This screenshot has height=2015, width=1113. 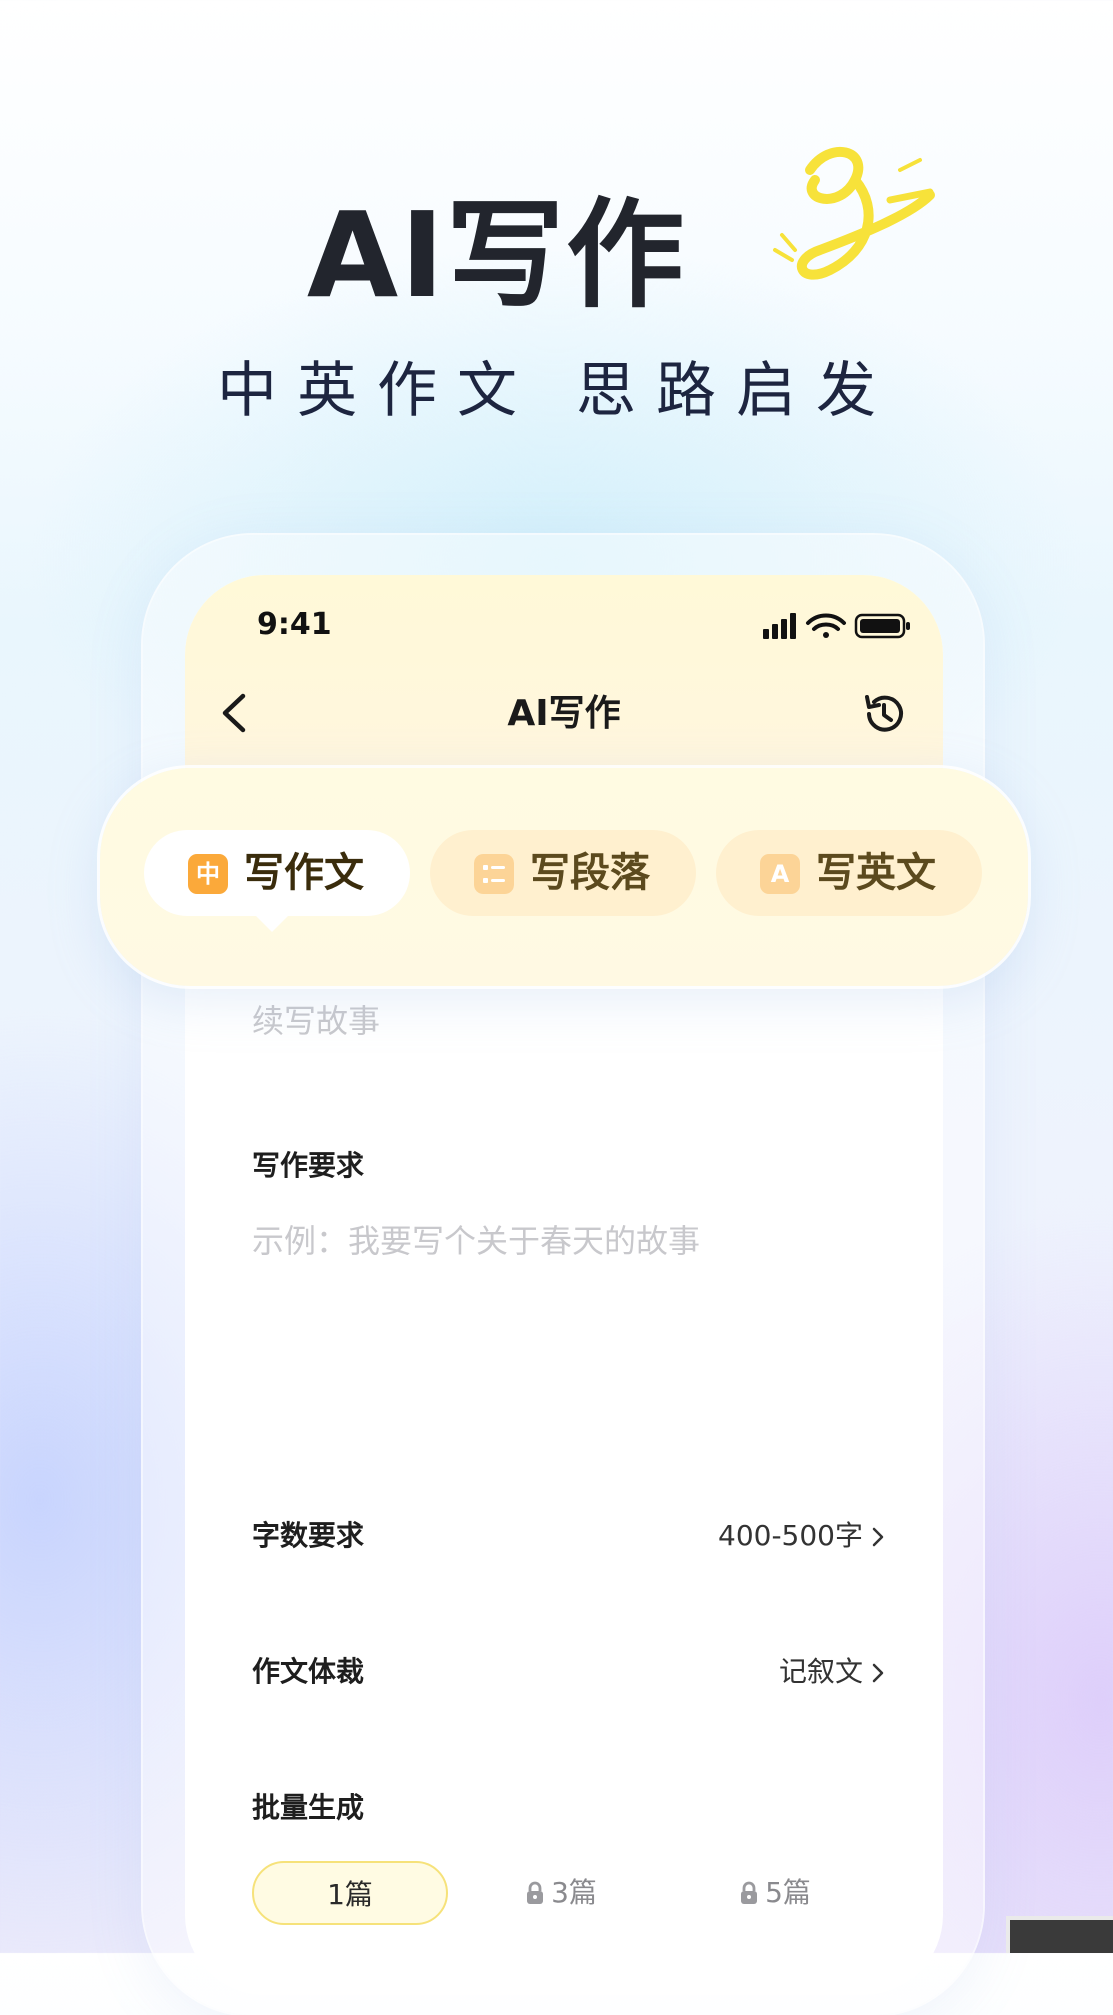 I want to click on status-icons, so click(x=836, y=626).